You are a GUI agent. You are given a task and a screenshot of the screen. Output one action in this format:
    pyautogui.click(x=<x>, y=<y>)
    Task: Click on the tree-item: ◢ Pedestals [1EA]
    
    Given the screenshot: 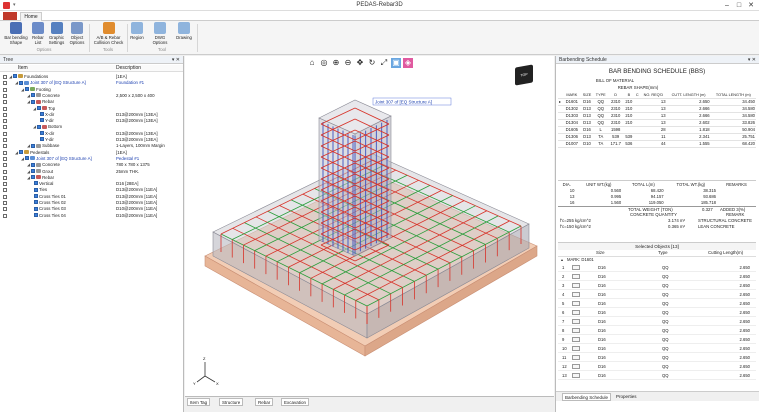 What is the action you would take?
    pyautogui.click(x=91, y=153)
    